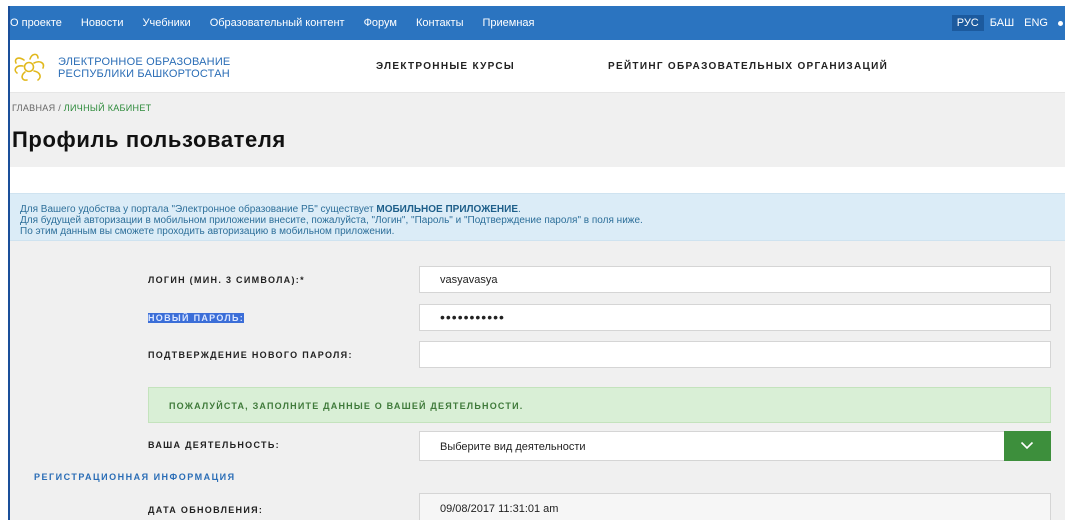 This screenshot has width=1065, height=520. I want to click on brand-title-line2: РЕСПУБЛИКИ БАШКОРТОСТАН, so click(144, 74).